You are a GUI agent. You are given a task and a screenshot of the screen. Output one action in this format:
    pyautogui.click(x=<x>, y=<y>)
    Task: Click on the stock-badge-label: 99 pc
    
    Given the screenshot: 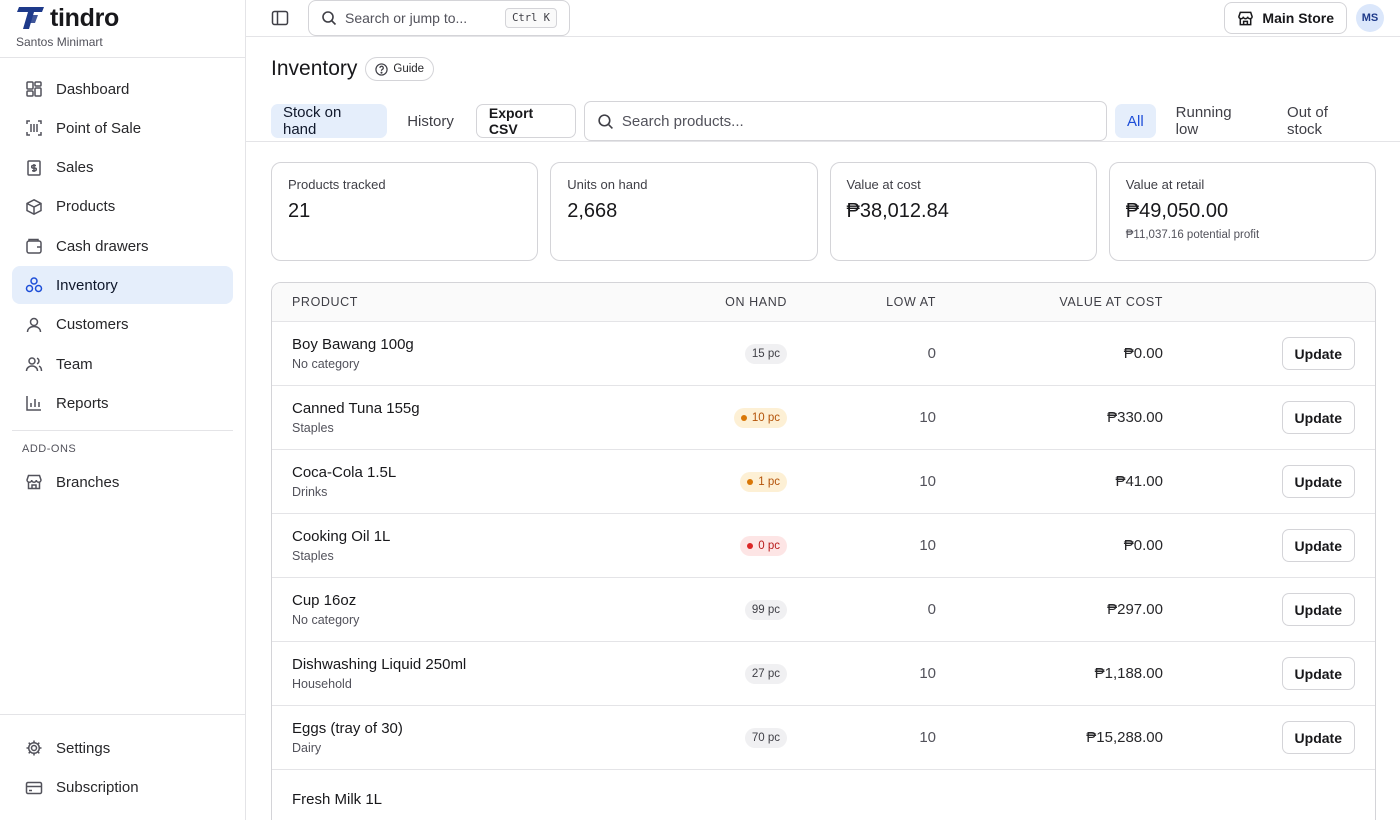 What is the action you would take?
    pyautogui.click(x=765, y=609)
    